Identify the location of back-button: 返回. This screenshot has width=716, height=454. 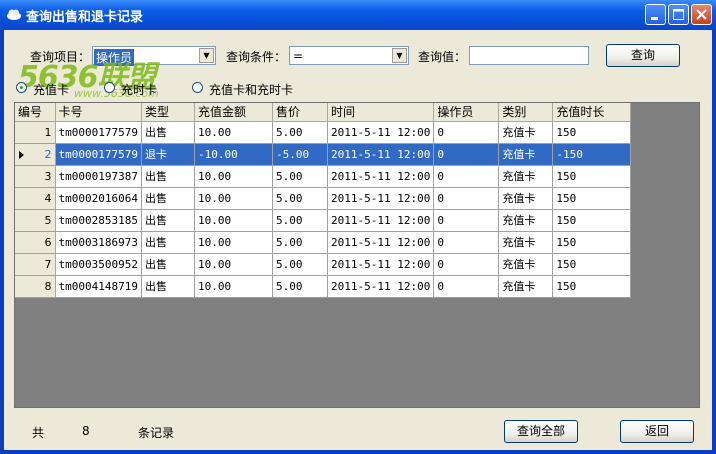
(657, 431).